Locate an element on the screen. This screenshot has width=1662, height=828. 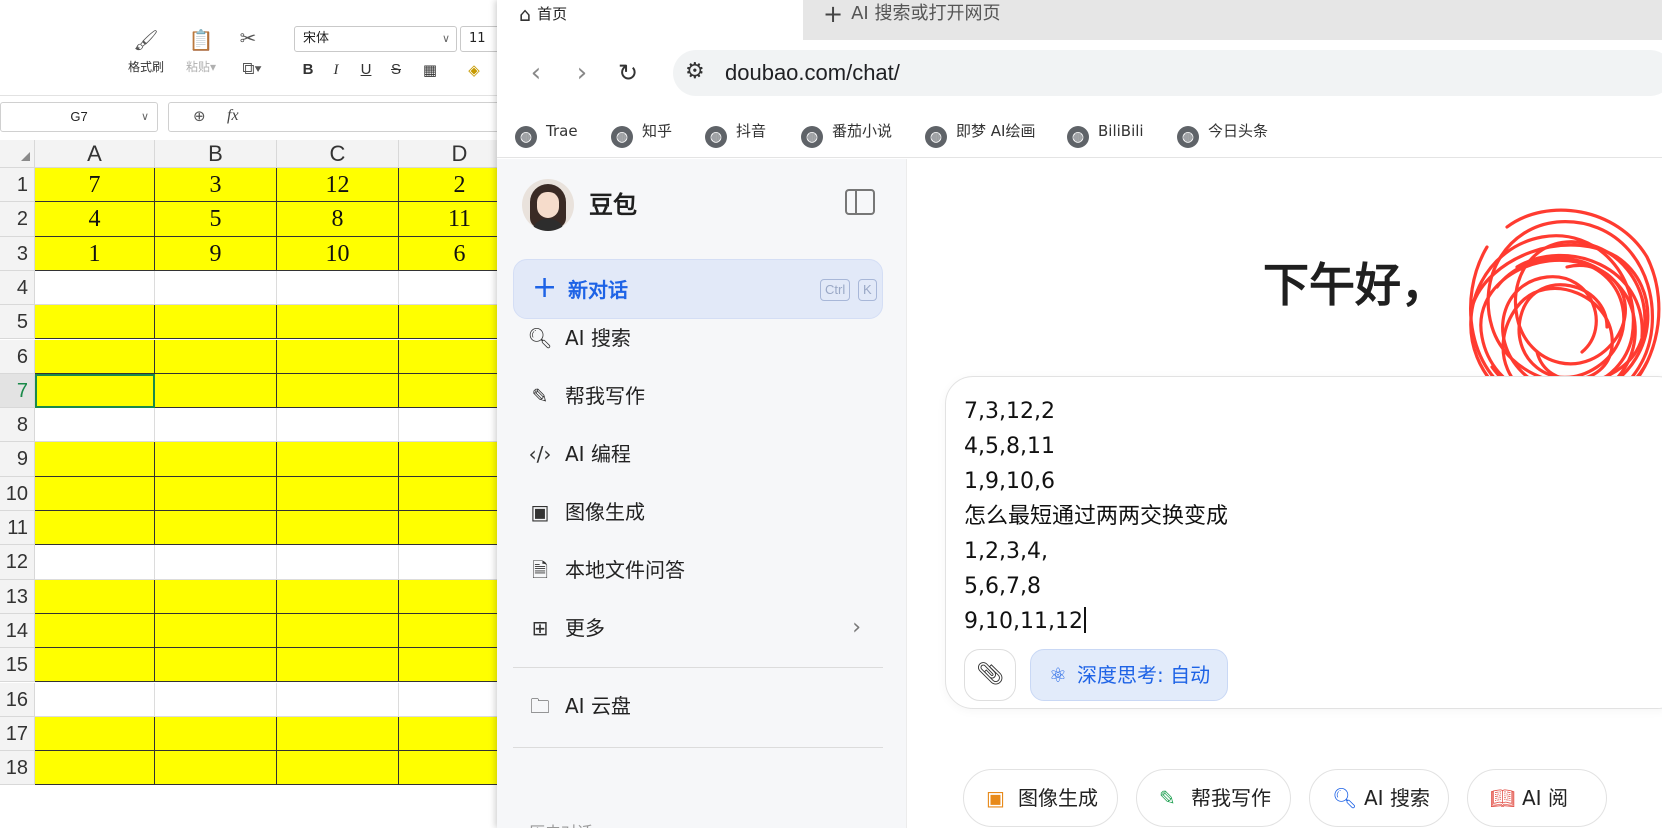
table-cell: 5 is located at coordinates (216, 219).